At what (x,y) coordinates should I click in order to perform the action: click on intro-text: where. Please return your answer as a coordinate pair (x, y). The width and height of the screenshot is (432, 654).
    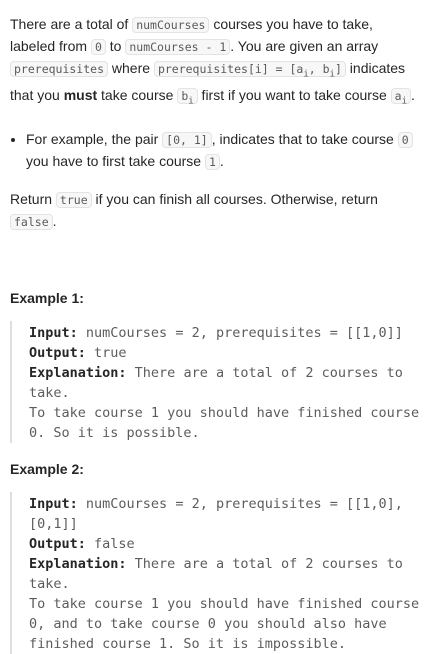
    Looking at the image, I should click on (131, 68).